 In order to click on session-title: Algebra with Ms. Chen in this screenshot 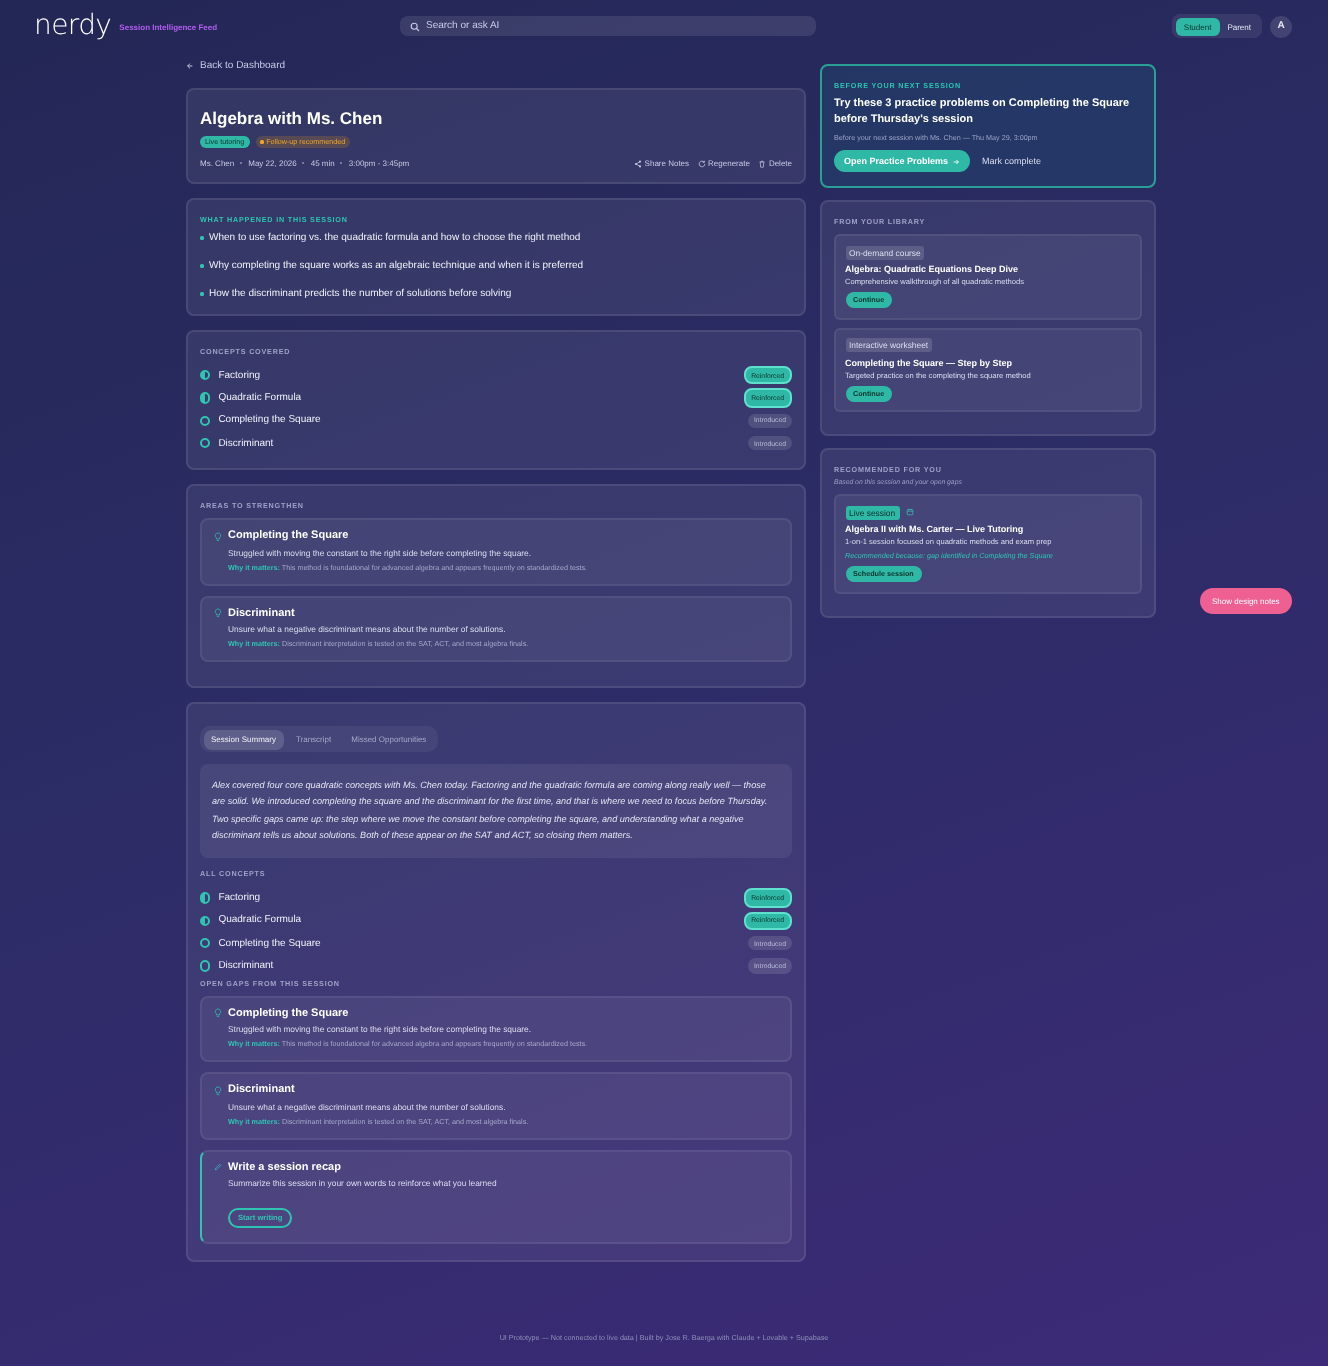, I will do `click(292, 118)`.